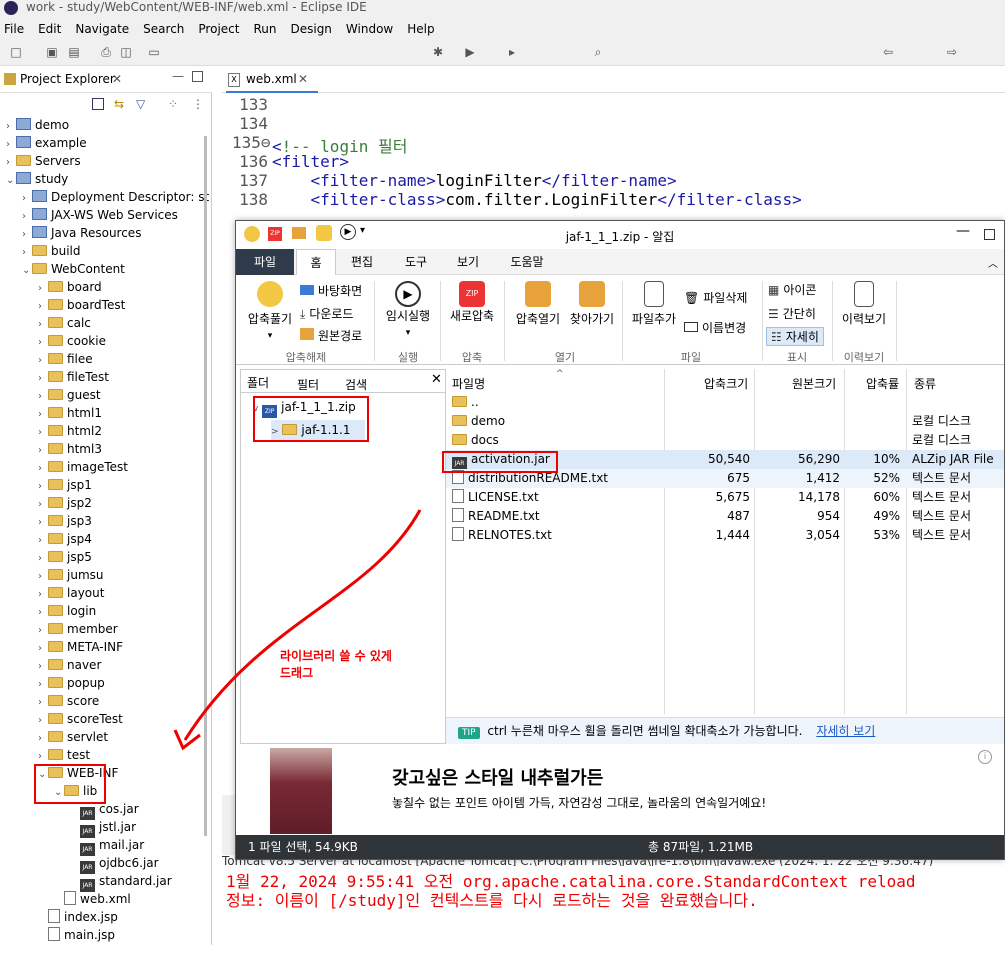  Describe the element at coordinates (70, 413) in the screenshot. I see `tree-item: › html1` at that location.